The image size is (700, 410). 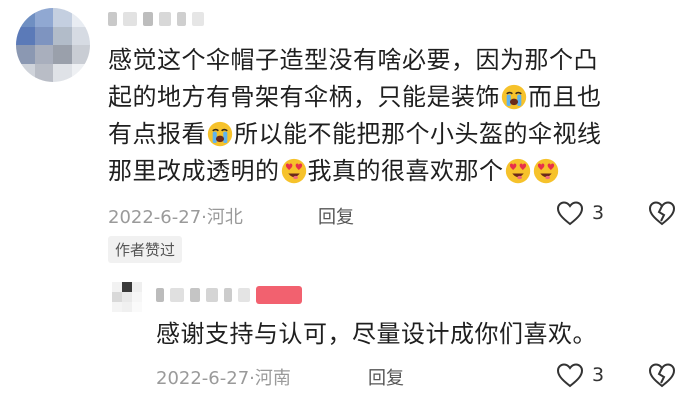 I want to click on reply-dislike-button, so click(x=662, y=375).